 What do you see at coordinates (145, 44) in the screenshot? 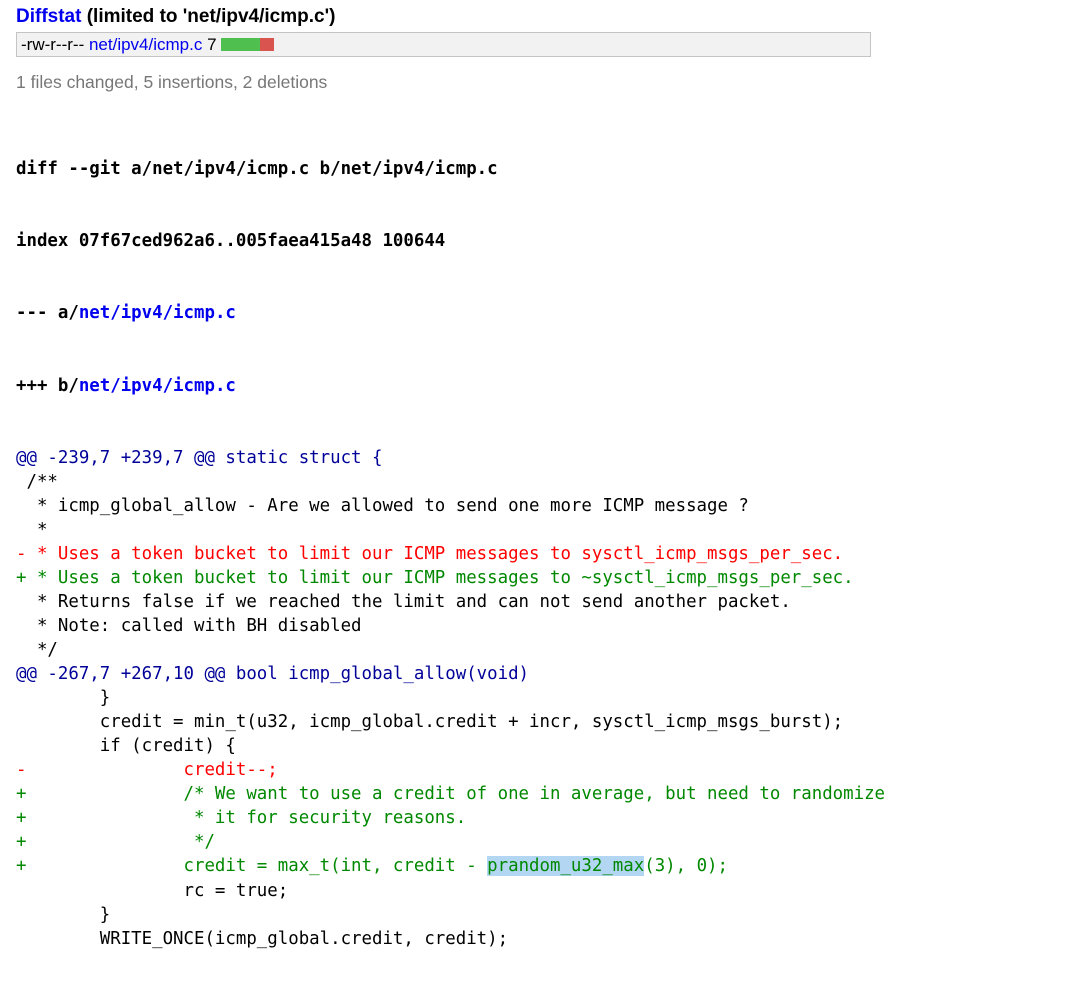
I see `diffstat-file-link: net/ipv4/icmp.c` at bounding box center [145, 44].